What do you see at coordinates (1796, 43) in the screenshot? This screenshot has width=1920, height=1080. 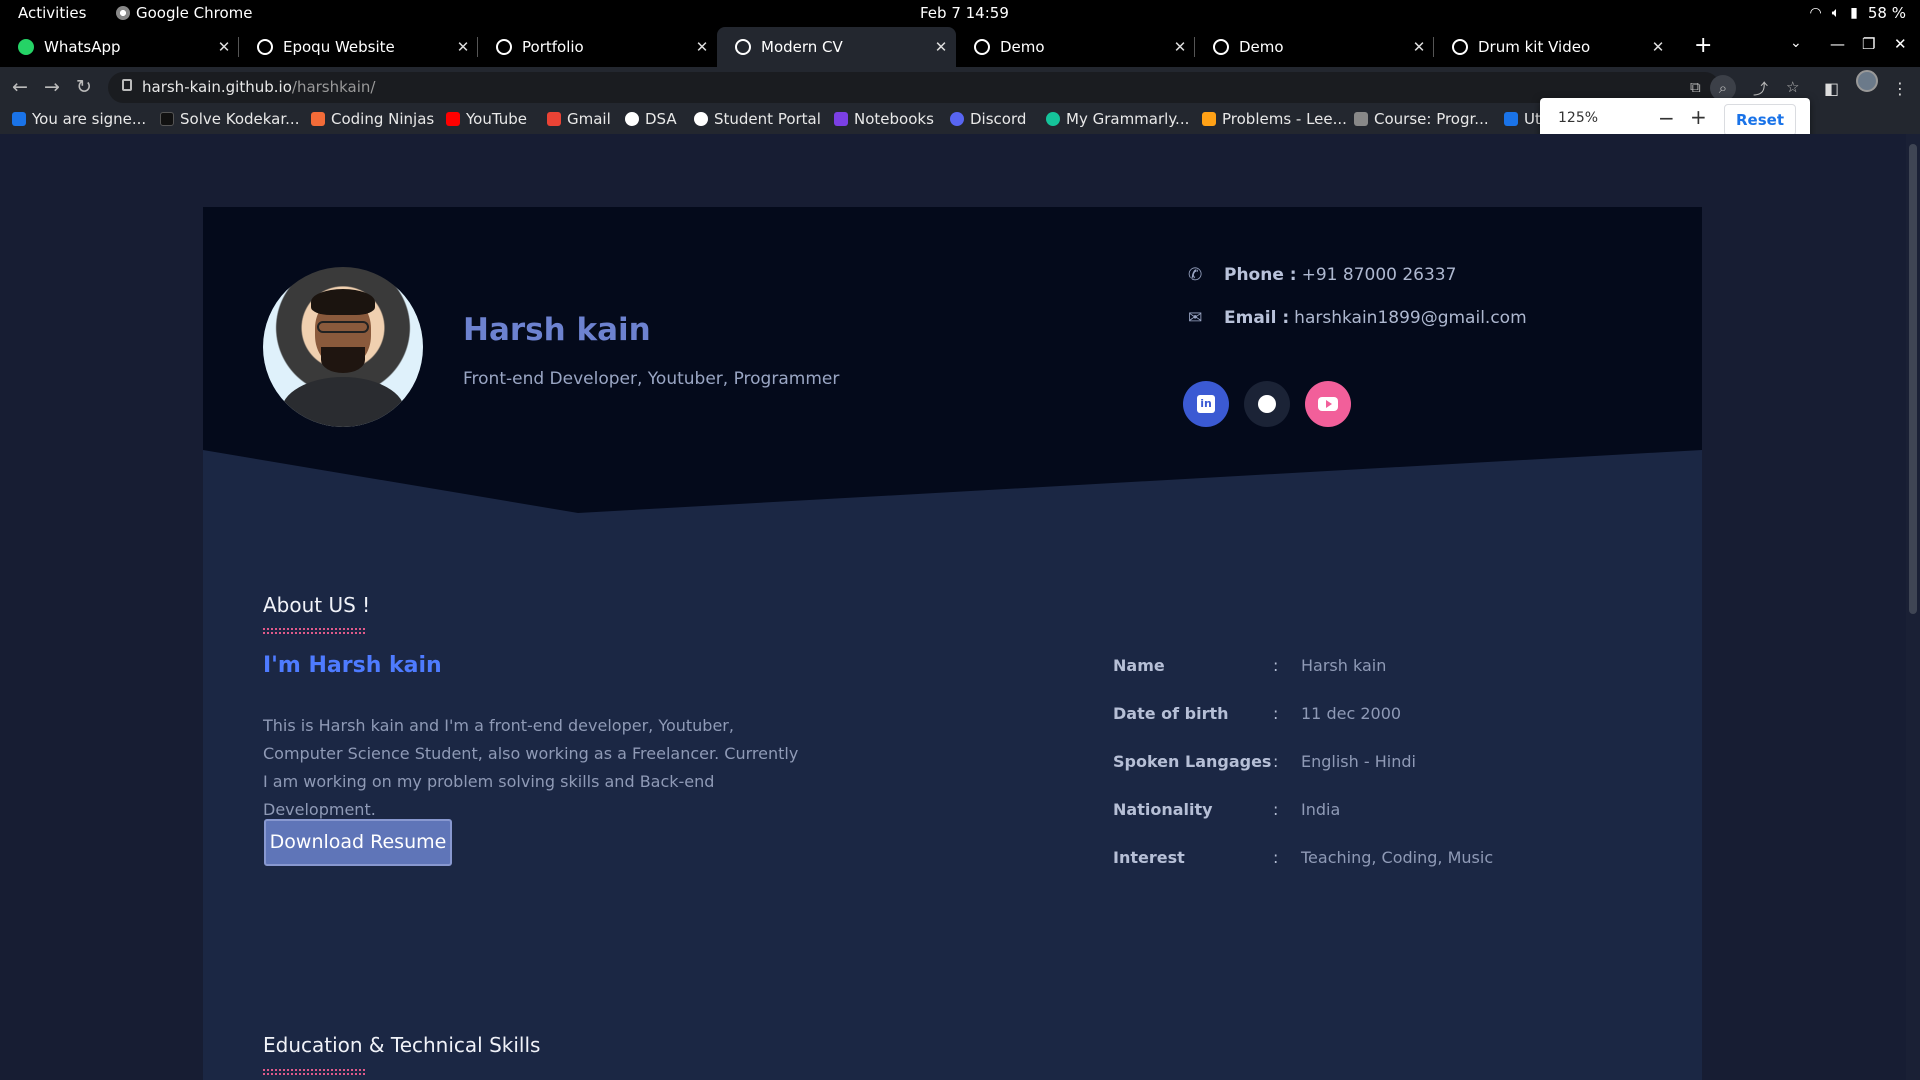 I see `tab-search-chevron-icon: ⌄` at bounding box center [1796, 43].